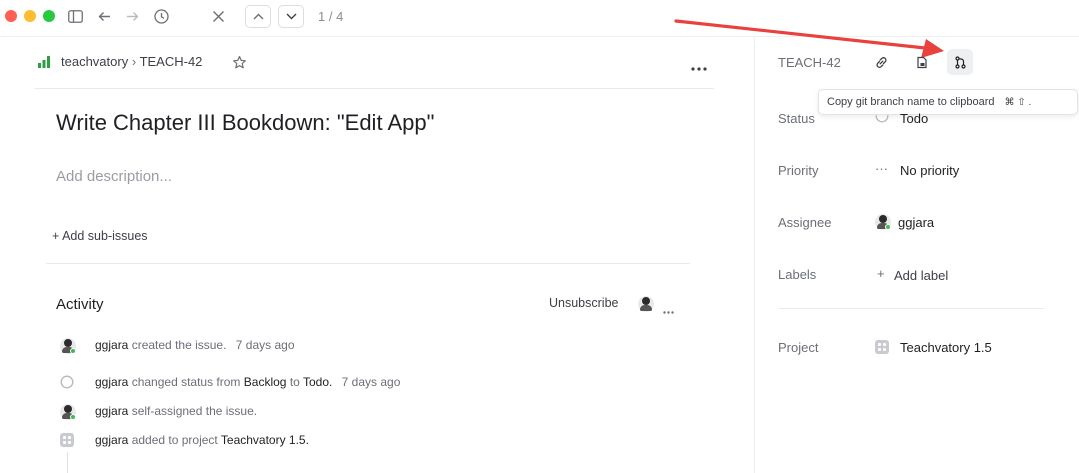 This screenshot has width=1079, height=473. Describe the element at coordinates (805, 222) in the screenshot. I see `assignee-label: Assignee` at that location.